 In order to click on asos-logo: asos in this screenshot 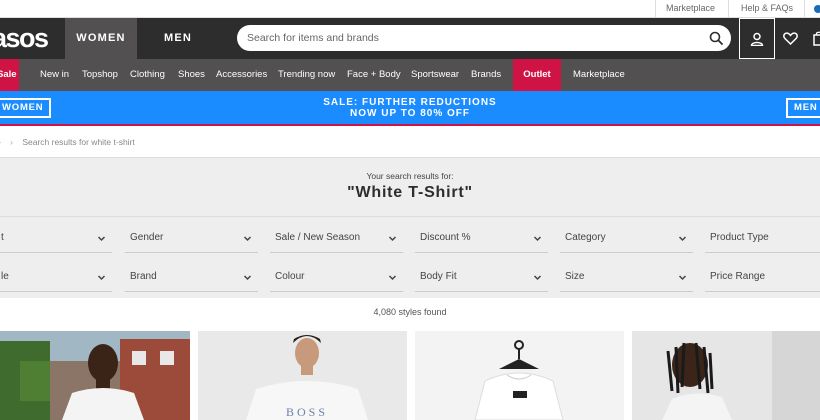, I will do `click(24, 38)`.